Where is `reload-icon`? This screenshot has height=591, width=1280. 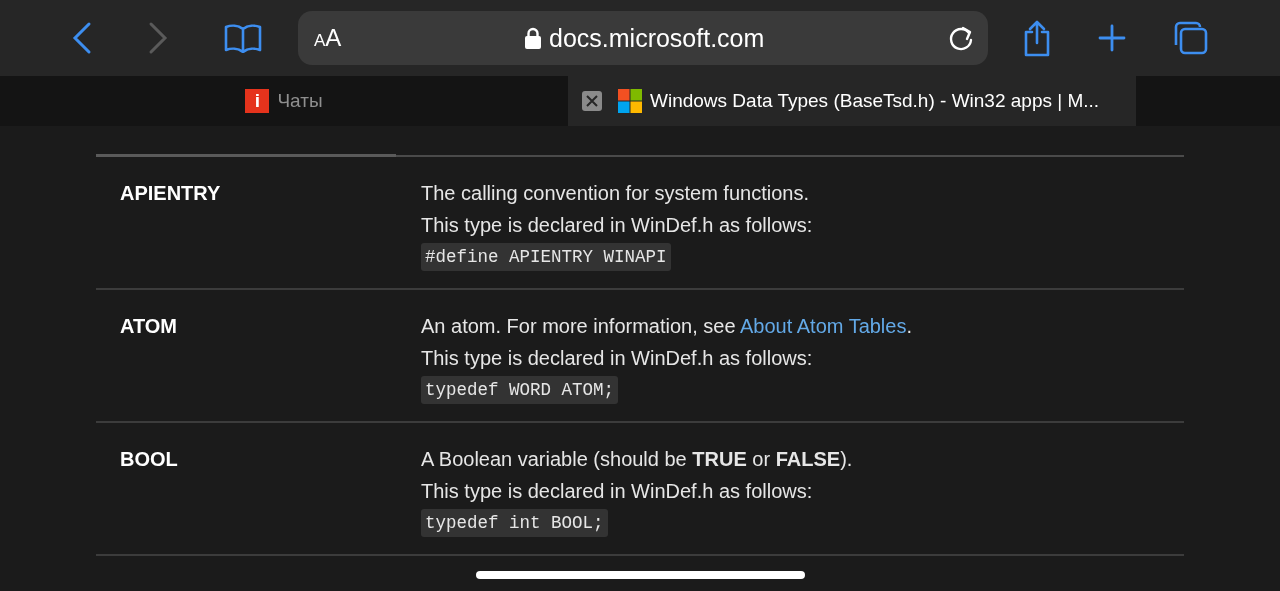 reload-icon is located at coordinates (961, 38).